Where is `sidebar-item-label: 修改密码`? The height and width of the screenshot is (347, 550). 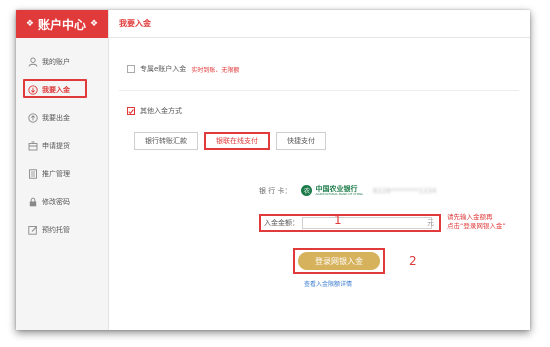 sidebar-item-label: 修改密码 is located at coordinates (56, 202).